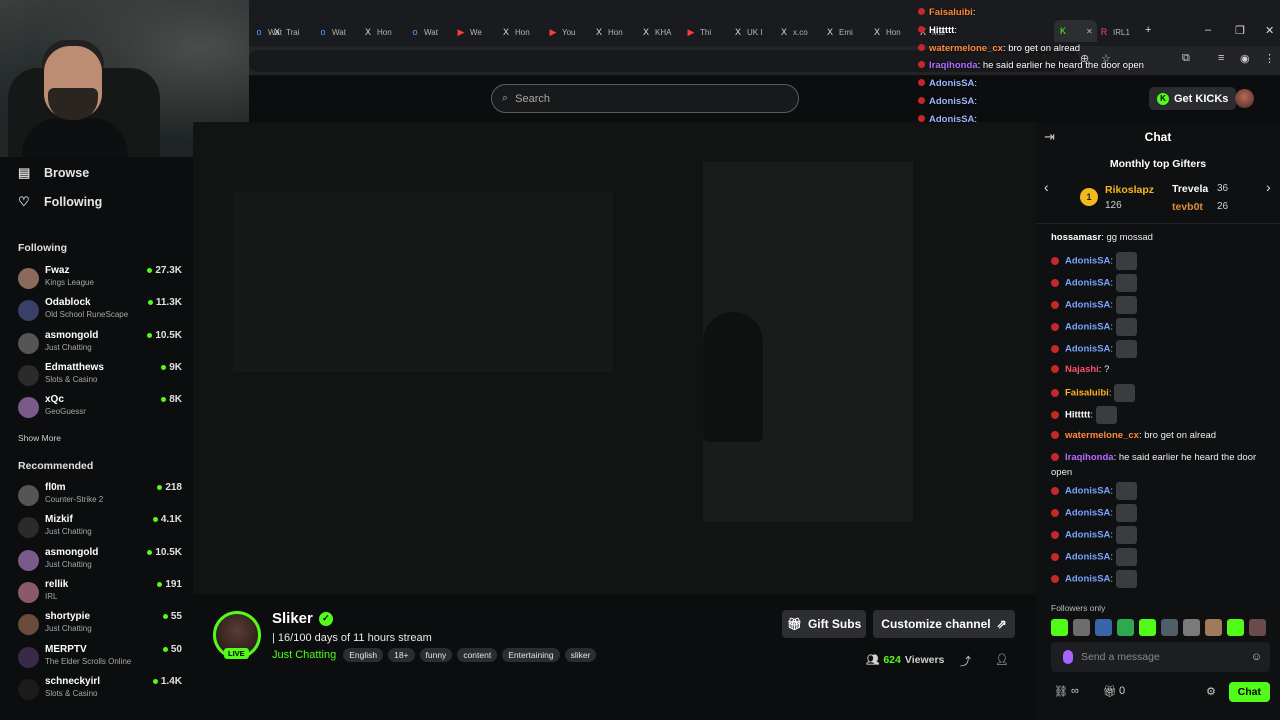 This screenshot has height=720, width=1280. What do you see at coordinates (477, 655) in the screenshot?
I see `stream-tag: content` at bounding box center [477, 655].